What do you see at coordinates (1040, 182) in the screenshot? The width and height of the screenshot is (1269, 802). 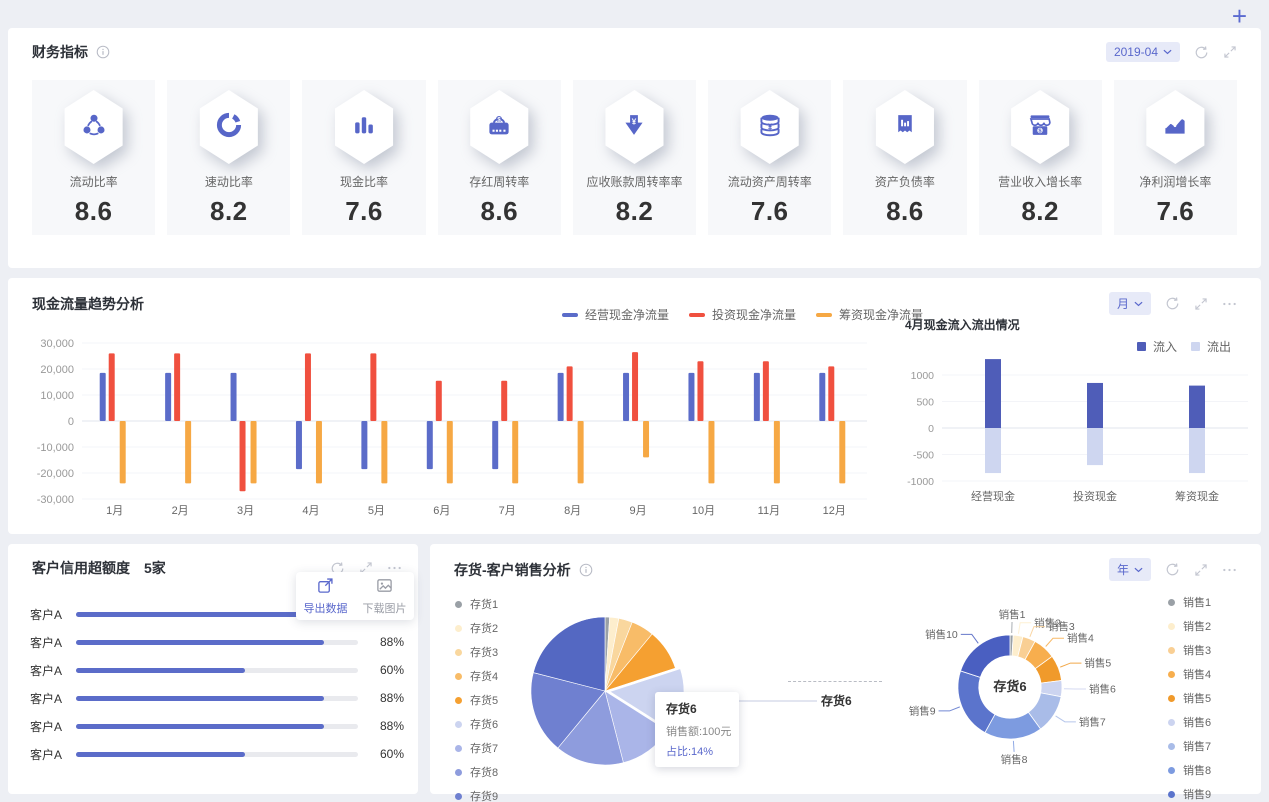 I see `kpi-label: 营业收入增长率` at bounding box center [1040, 182].